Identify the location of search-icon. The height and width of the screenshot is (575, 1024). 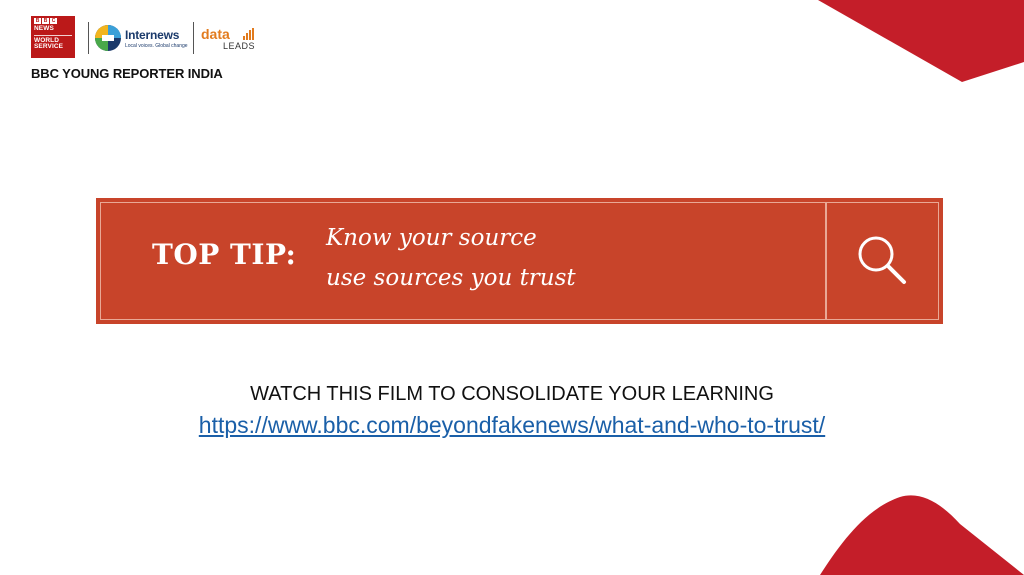
(882, 260).